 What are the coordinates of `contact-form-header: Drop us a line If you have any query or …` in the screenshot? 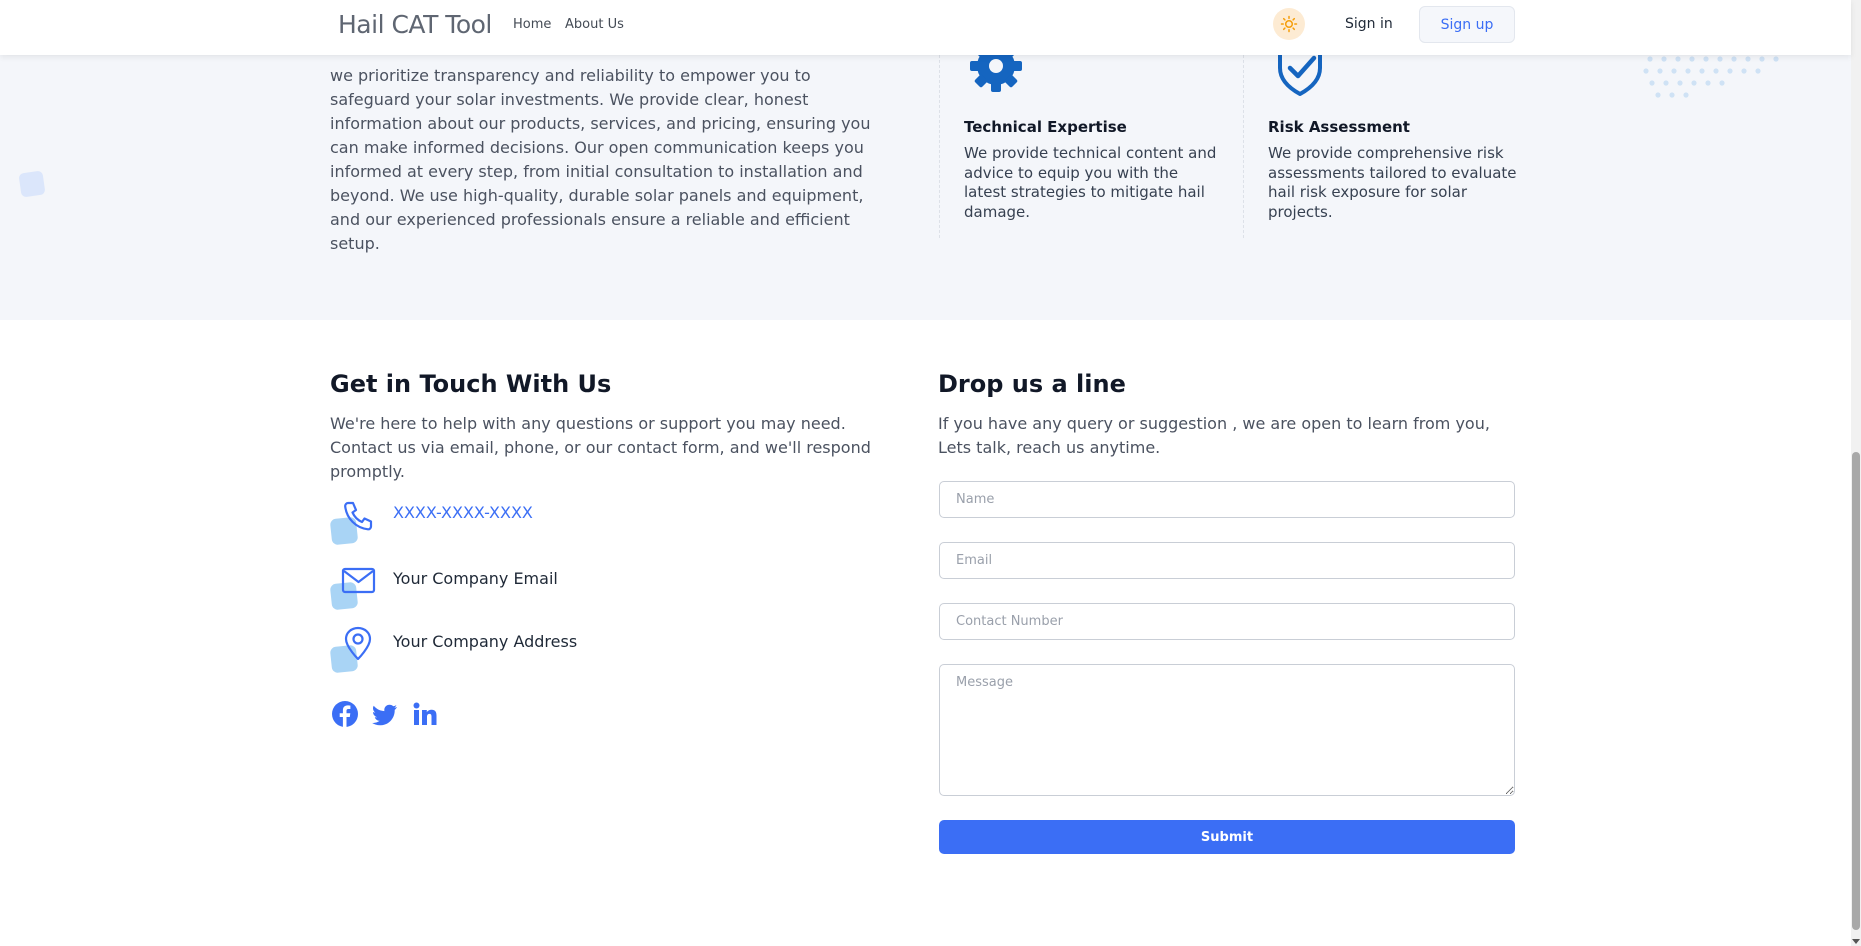 It's located at (1226, 415).